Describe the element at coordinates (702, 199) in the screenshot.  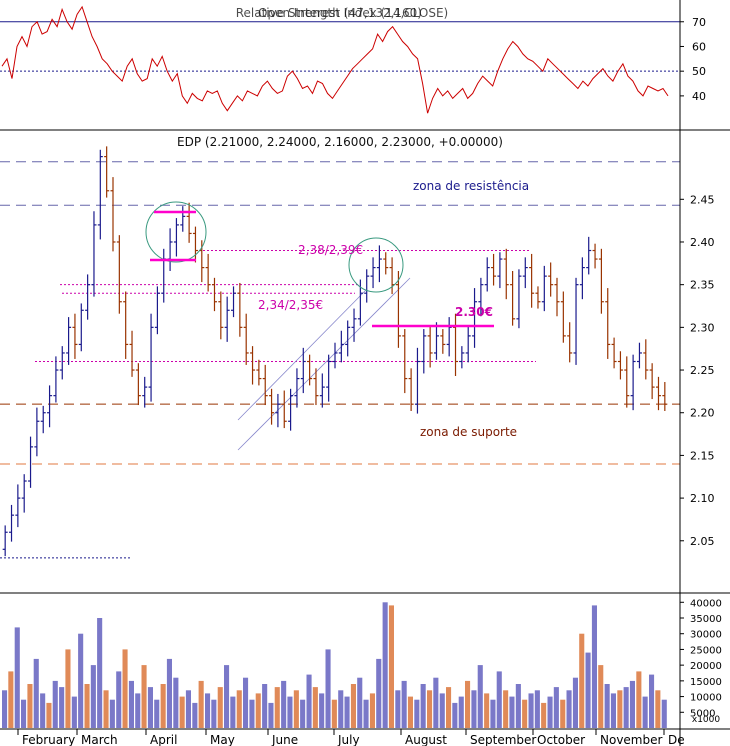
I see `price-tick-label: 2.45` at that location.